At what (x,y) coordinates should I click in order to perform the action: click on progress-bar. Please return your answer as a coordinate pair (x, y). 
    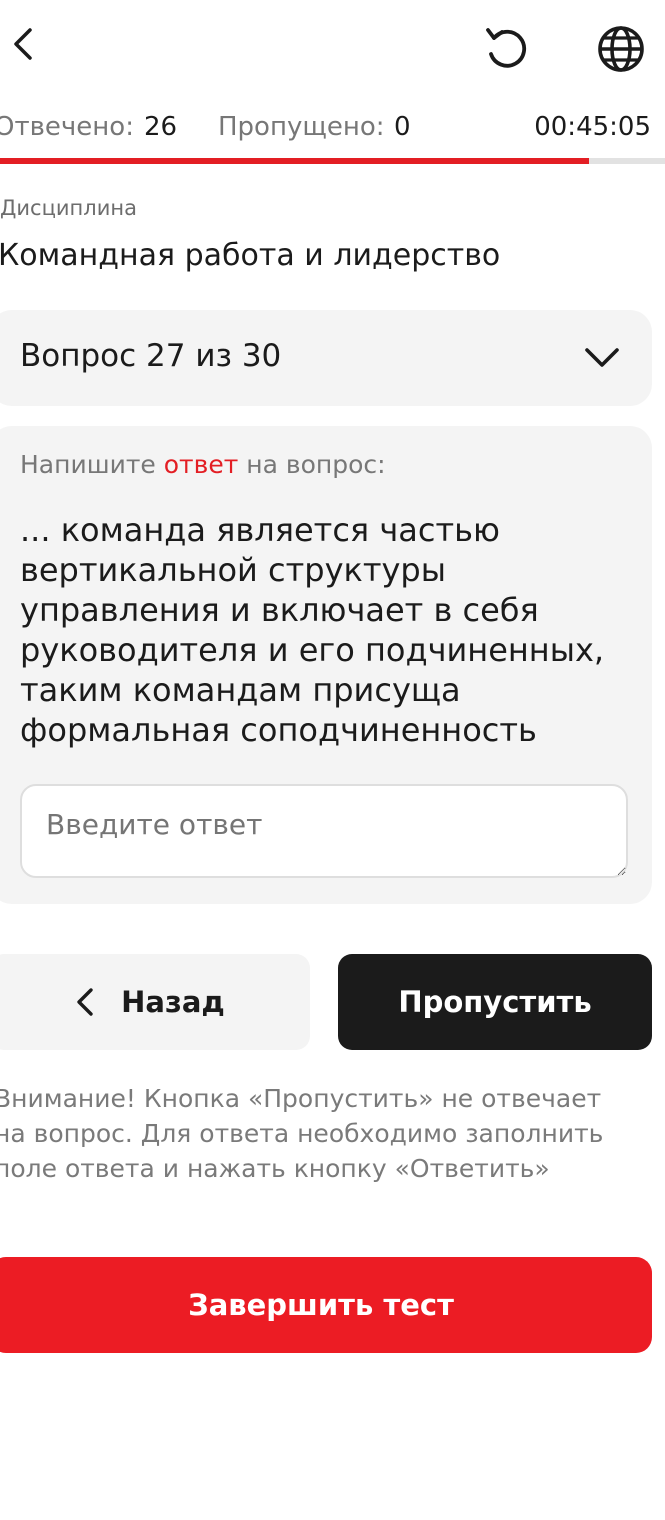
    Looking at the image, I should click on (332, 161).